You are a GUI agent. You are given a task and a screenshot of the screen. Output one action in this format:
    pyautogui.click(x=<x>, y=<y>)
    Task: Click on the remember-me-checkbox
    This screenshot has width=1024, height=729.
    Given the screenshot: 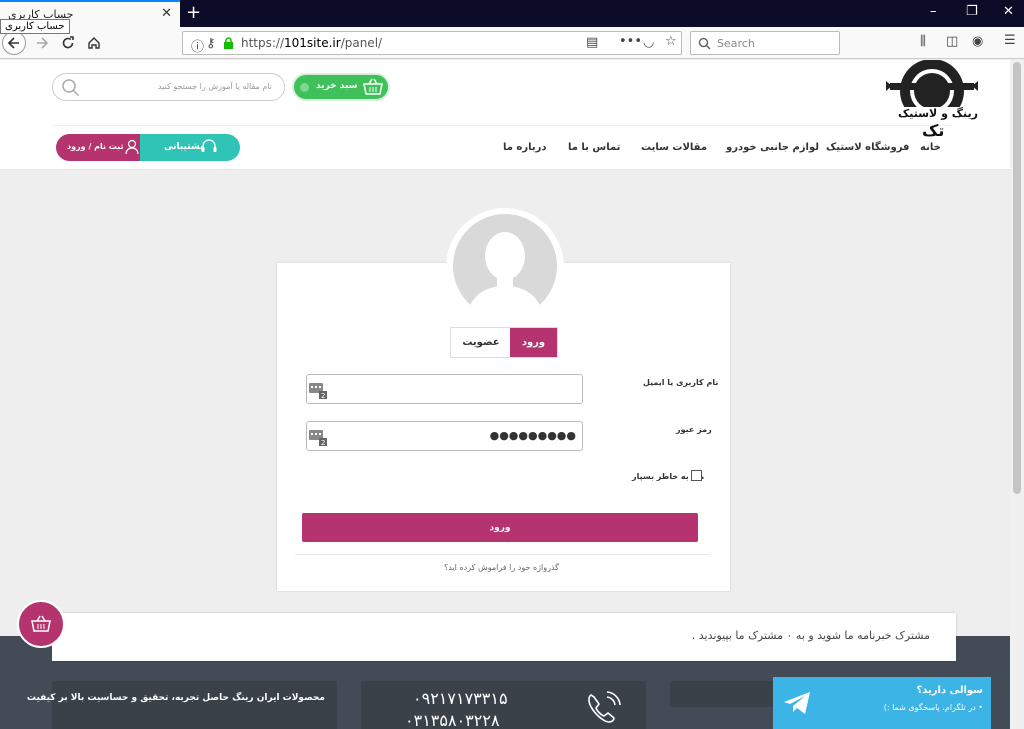 What is the action you would take?
    pyautogui.click(x=696, y=475)
    